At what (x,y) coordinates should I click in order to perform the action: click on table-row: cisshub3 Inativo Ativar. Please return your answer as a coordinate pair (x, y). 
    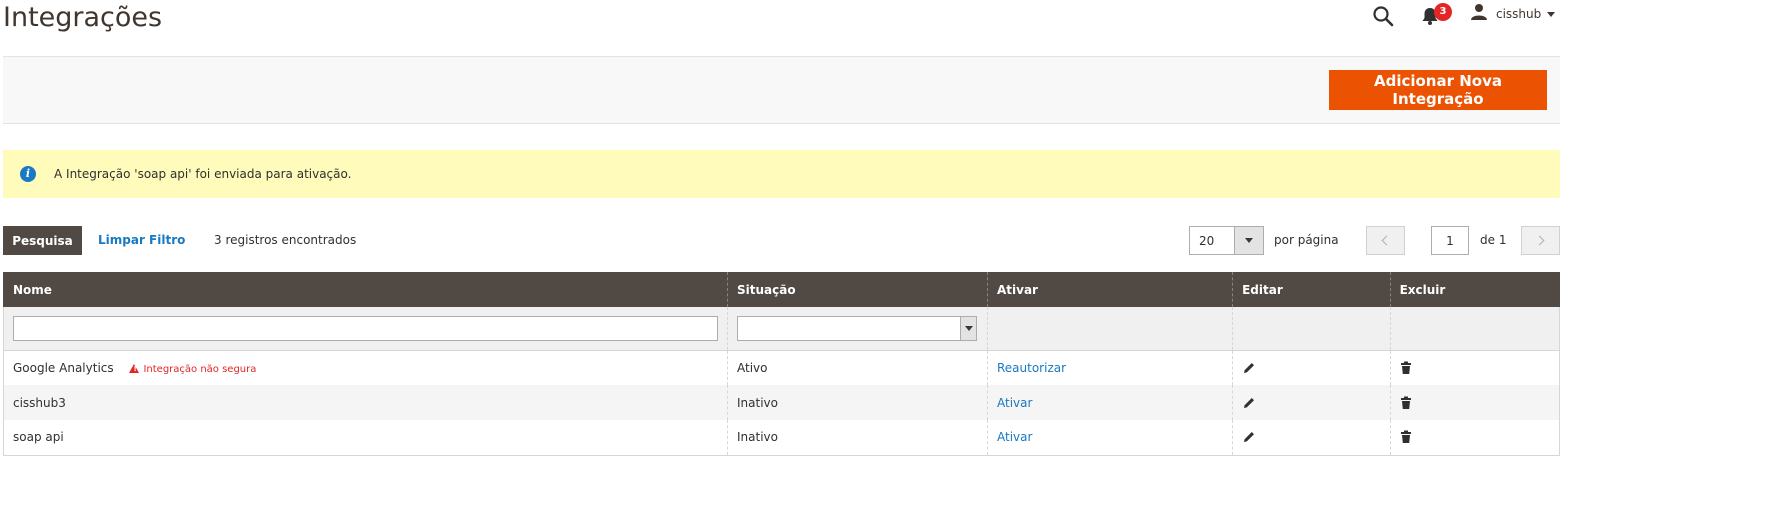
    Looking at the image, I should click on (782, 402).